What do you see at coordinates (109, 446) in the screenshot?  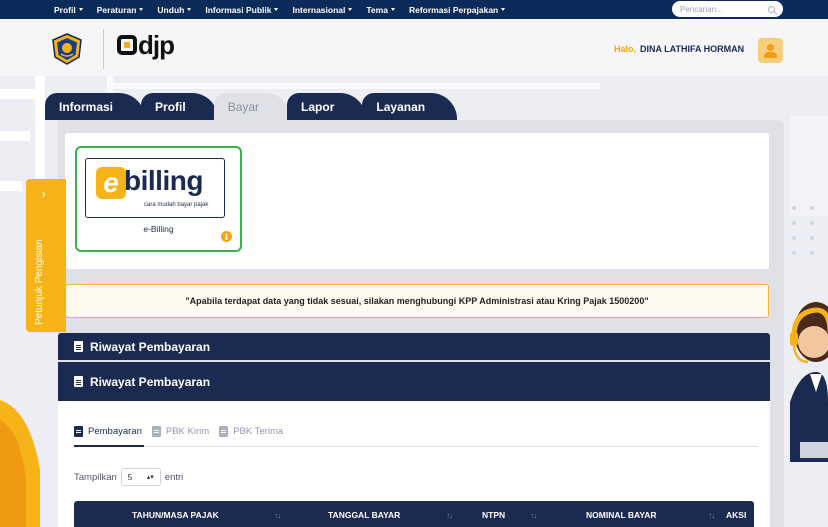 I see `subtab-active-indicator` at bounding box center [109, 446].